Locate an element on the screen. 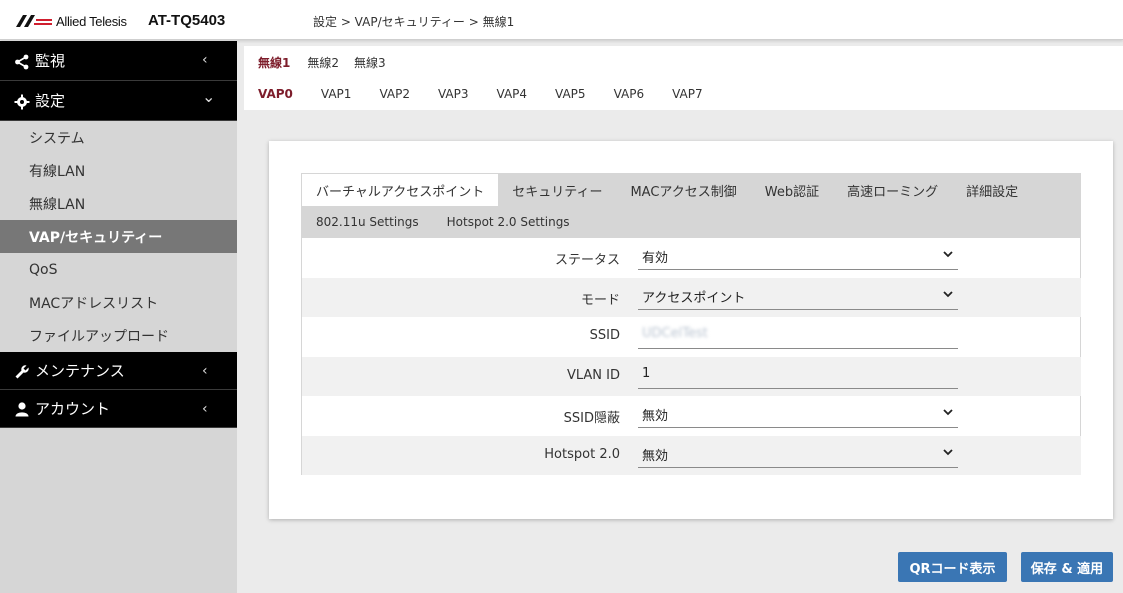 The image size is (1123, 593). tab-vap7: VAP7 is located at coordinates (687, 94).